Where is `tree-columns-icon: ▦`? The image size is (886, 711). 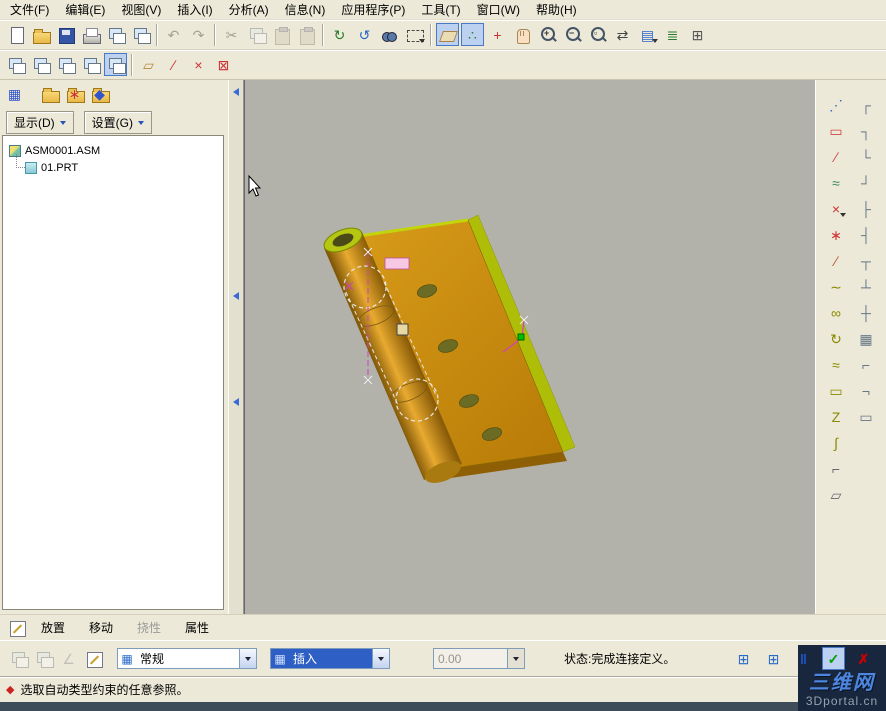 tree-columns-icon: ▦ is located at coordinates (14, 93).